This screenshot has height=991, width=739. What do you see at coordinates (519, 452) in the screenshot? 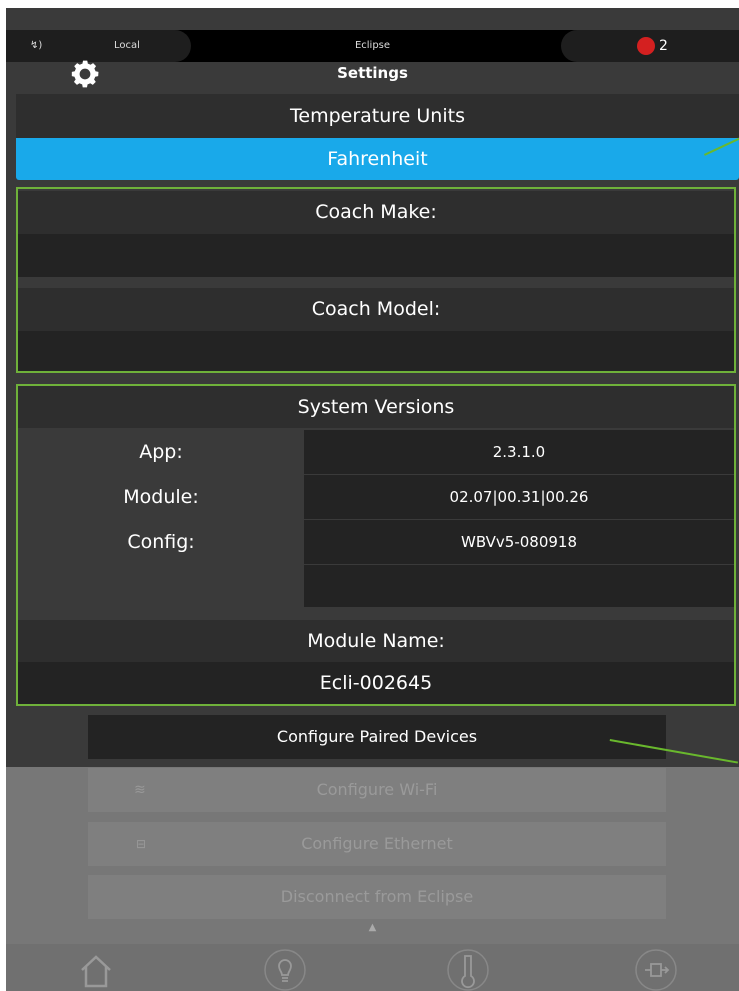
I see `app-version-value: 2.3.1.0` at bounding box center [519, 452].